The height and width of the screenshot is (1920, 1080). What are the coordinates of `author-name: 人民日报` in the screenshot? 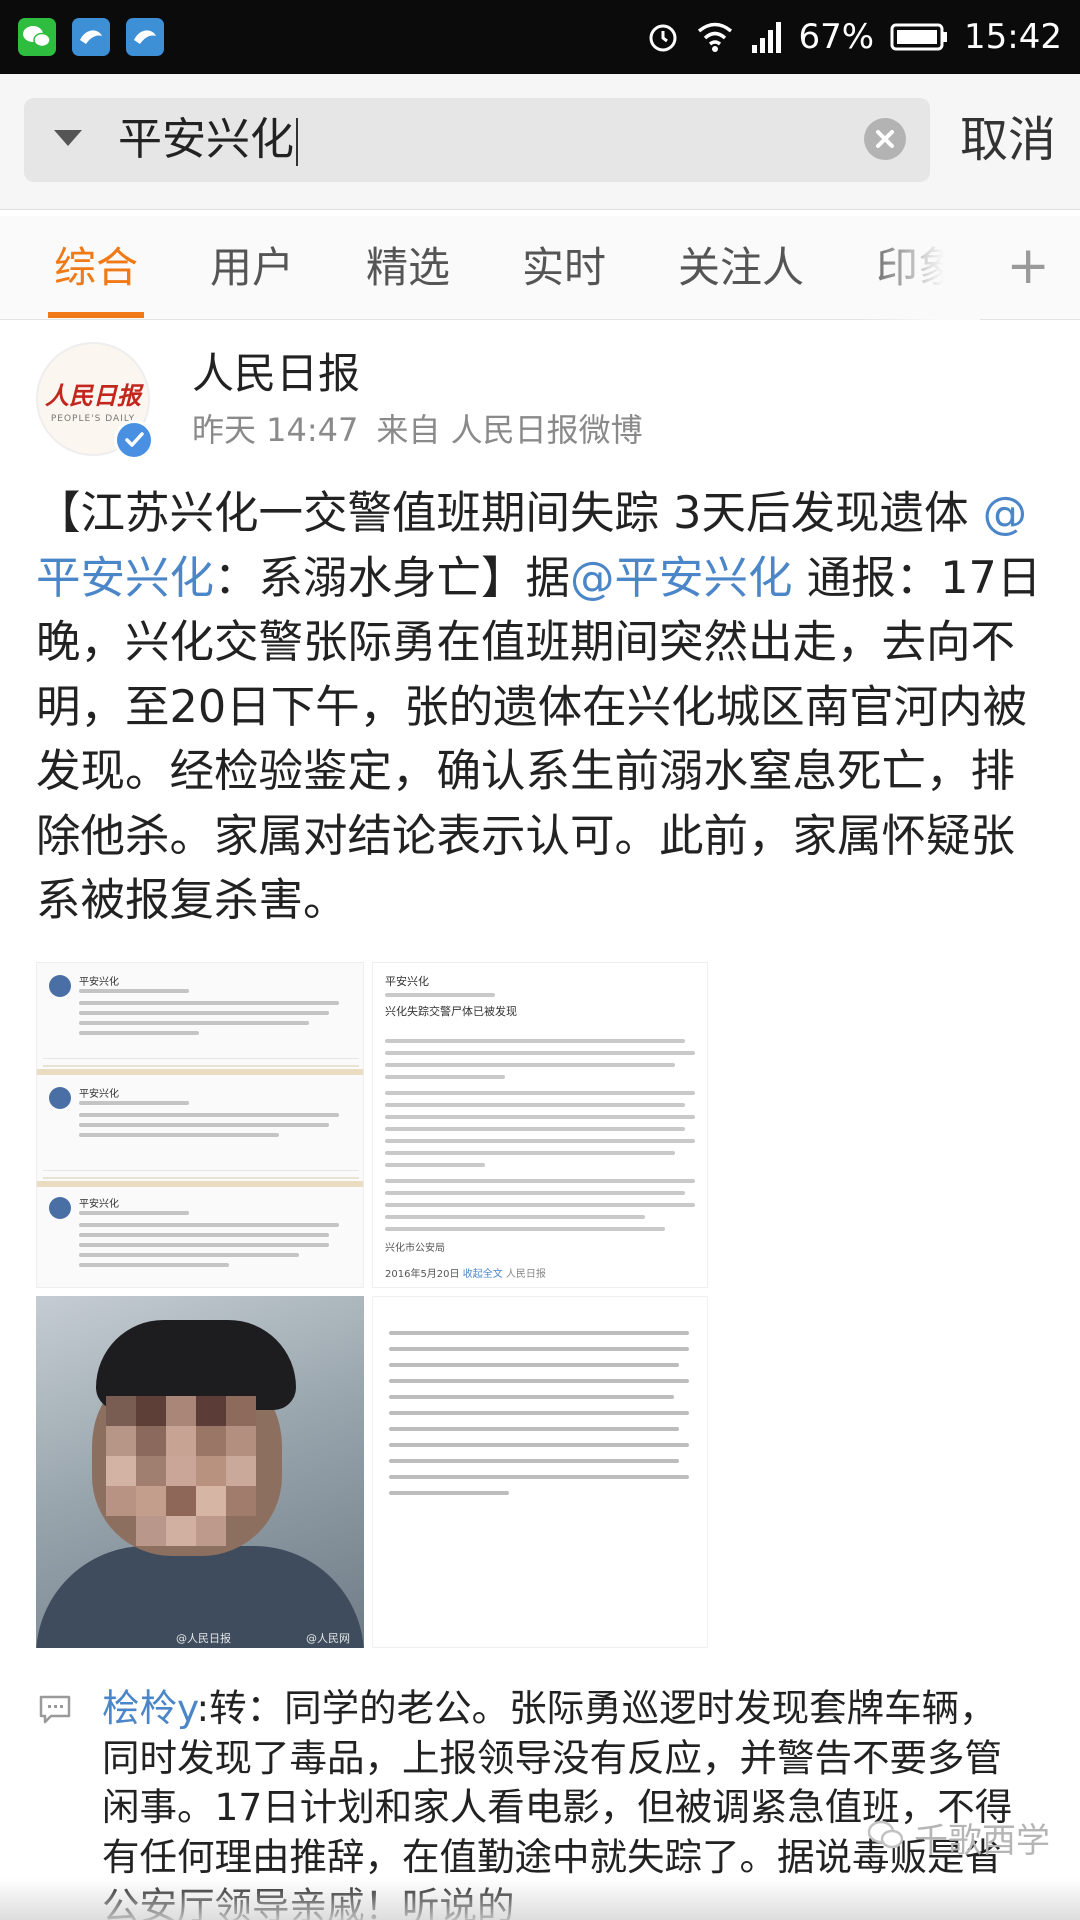 It's located at (276, 374).